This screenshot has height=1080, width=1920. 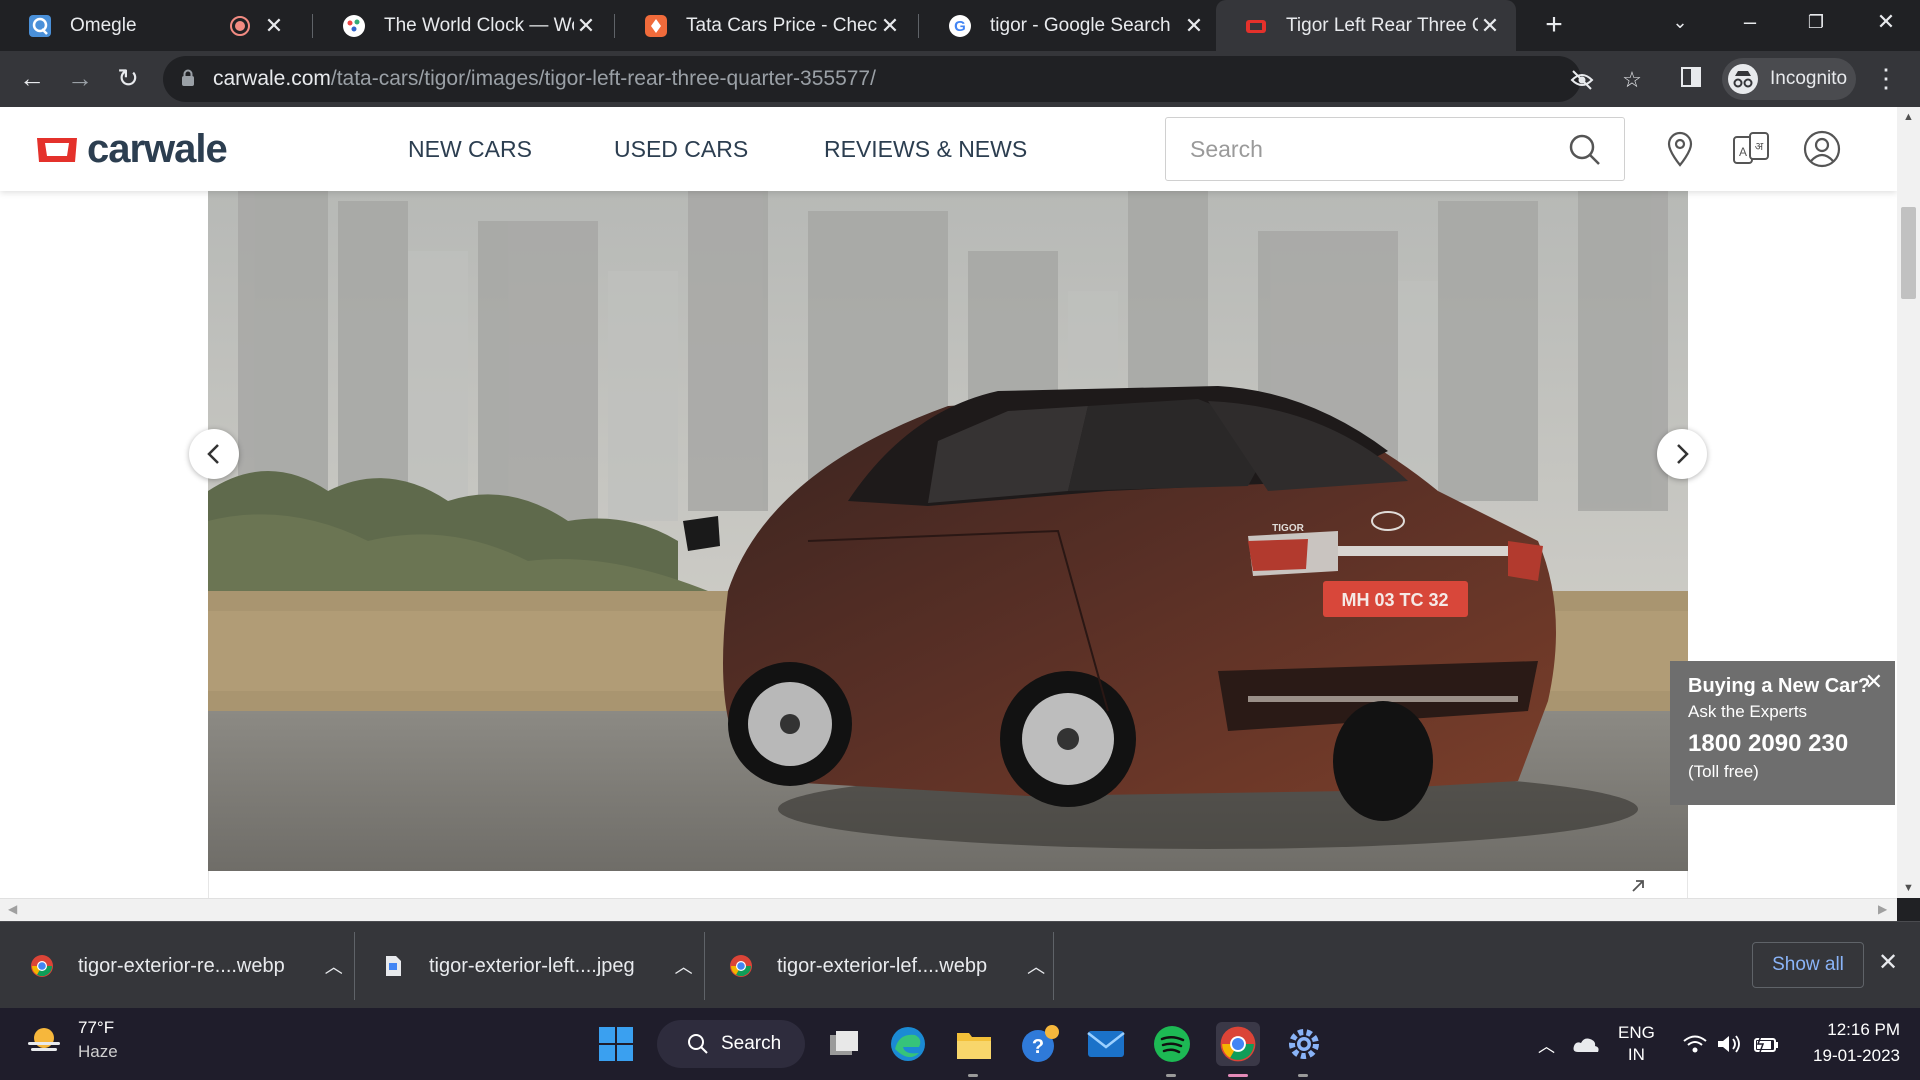 I want to click on incognito-profile-button: Incognito, so click(x=1789, y=79).